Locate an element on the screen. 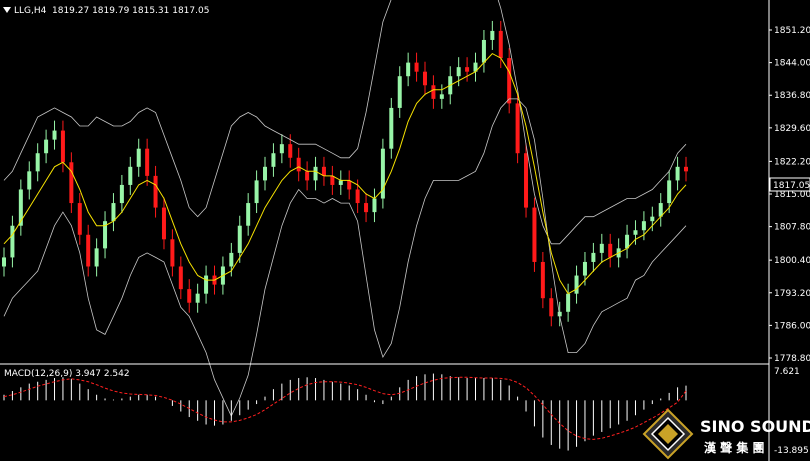 Image resolution: width=810 pixels, height=461 pixels. current-price-marker: 1817.05 is located at coordinates (789, 184).